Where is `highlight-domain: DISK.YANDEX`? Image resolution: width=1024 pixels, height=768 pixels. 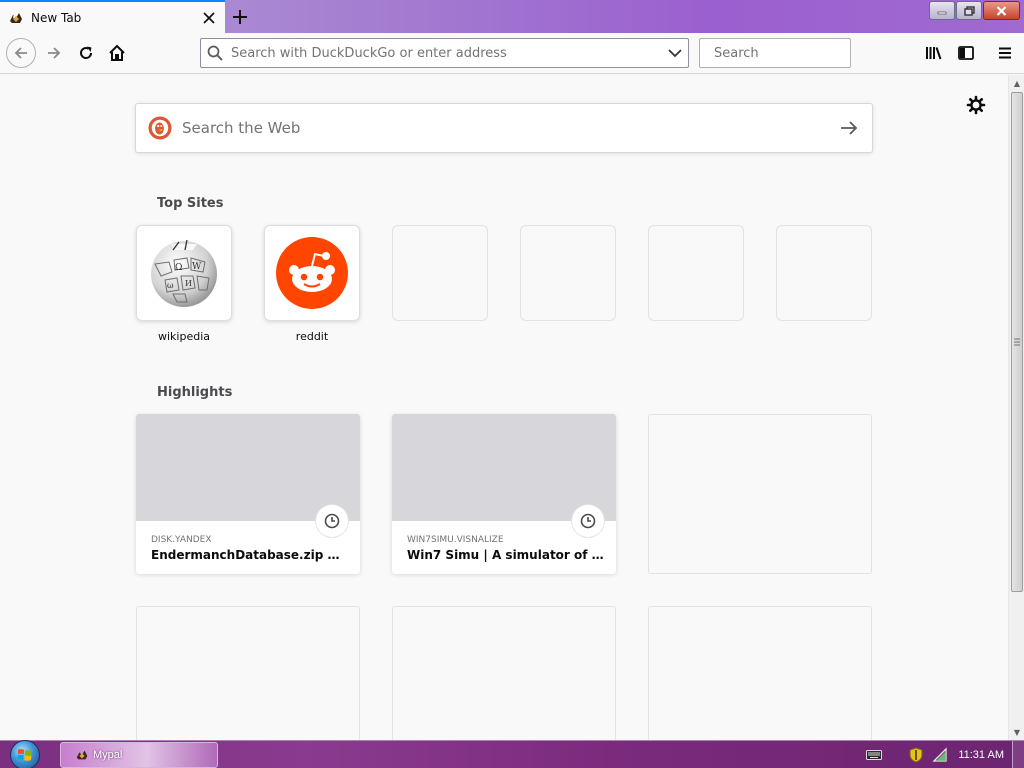
highlight-domain: DISK.YANDEX is located at coordinates (181, 540).